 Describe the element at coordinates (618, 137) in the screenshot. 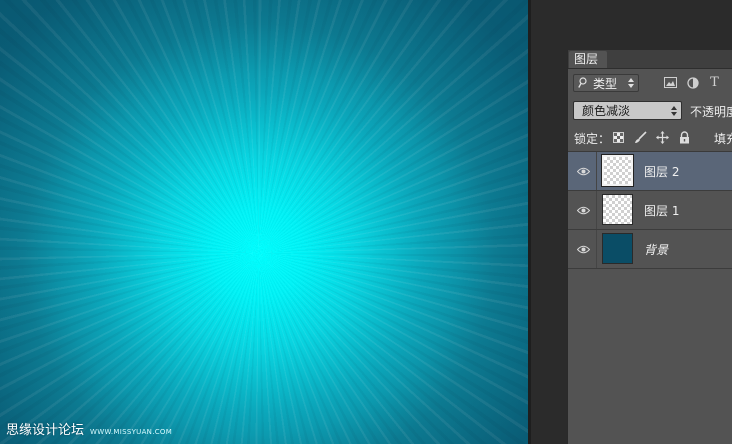

I see `lock-transparent-pixels-icon` at that location.